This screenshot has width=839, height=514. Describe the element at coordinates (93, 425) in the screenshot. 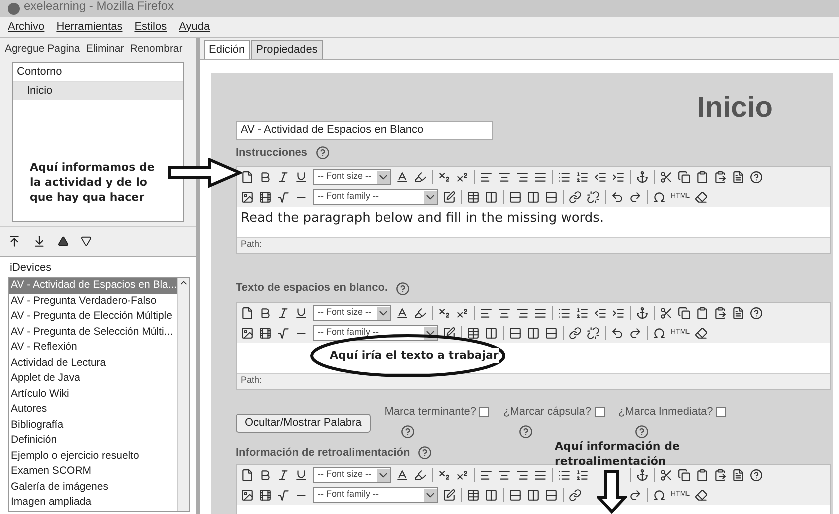

I see `idevice-item: Bibliografía` at that location.